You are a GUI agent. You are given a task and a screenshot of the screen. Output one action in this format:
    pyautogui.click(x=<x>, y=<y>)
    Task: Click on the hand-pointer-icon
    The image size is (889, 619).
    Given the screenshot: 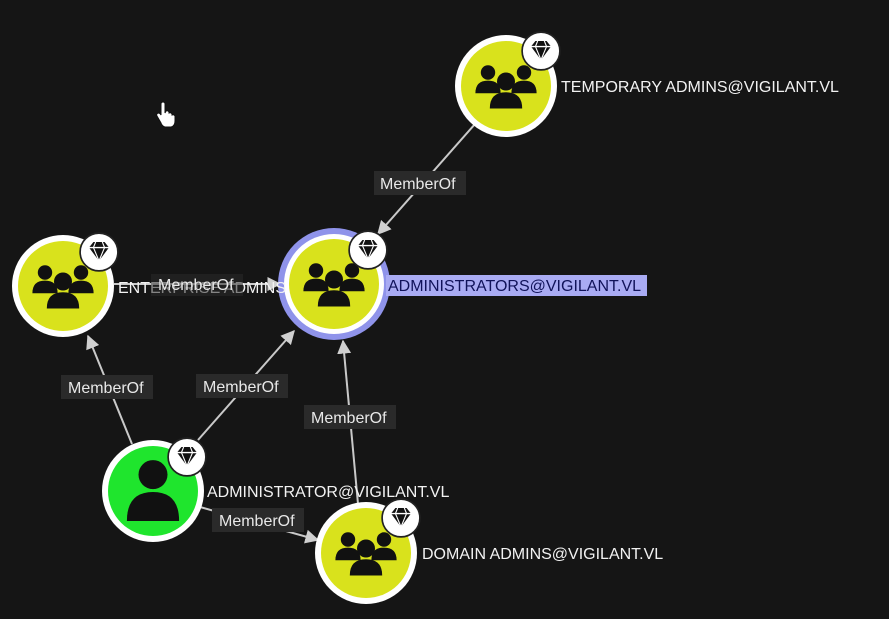 What is the action you would take?
    pyautogui.click(x=166, y=114)
    